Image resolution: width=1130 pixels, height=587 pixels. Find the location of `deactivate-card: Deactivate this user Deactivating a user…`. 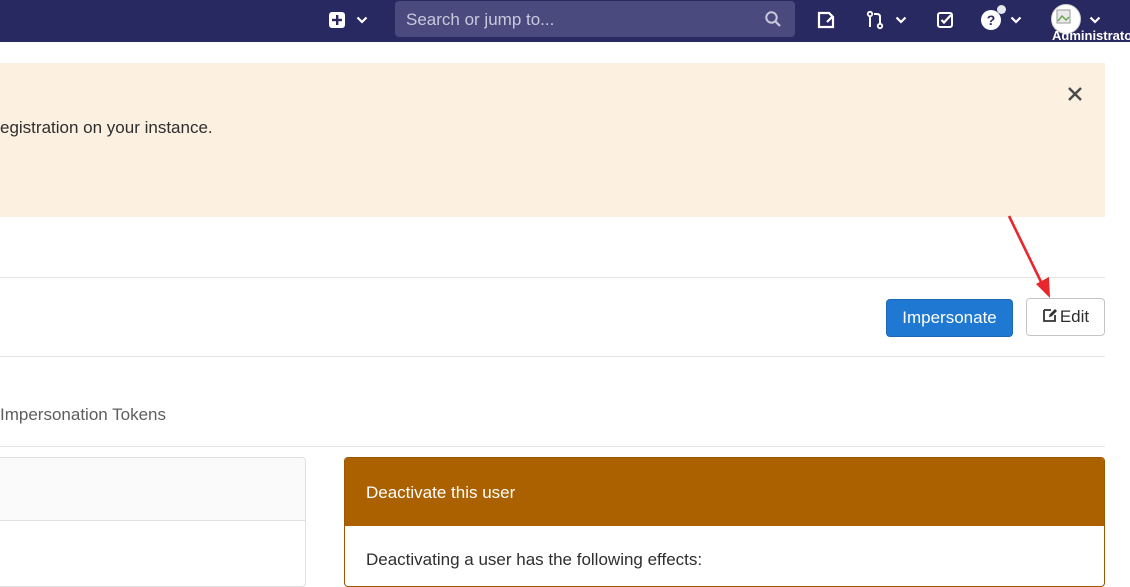

deactivate-card: Deactivate this user Deactivating a user… is located at coordinates (724, 522).